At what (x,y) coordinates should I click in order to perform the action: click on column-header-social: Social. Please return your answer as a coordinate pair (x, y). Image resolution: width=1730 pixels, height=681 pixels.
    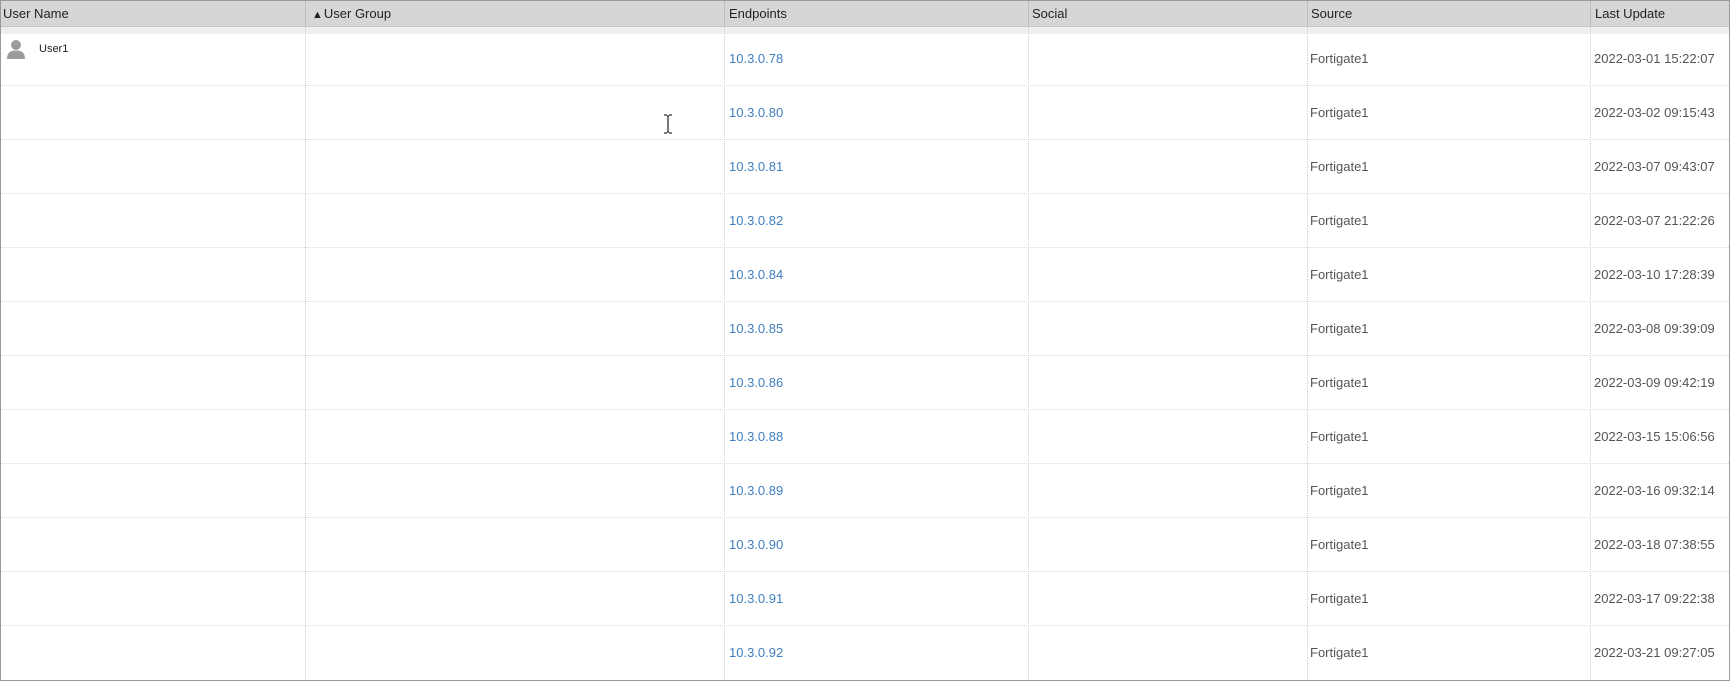
    Looking at the image, I should click on (1168, 13).